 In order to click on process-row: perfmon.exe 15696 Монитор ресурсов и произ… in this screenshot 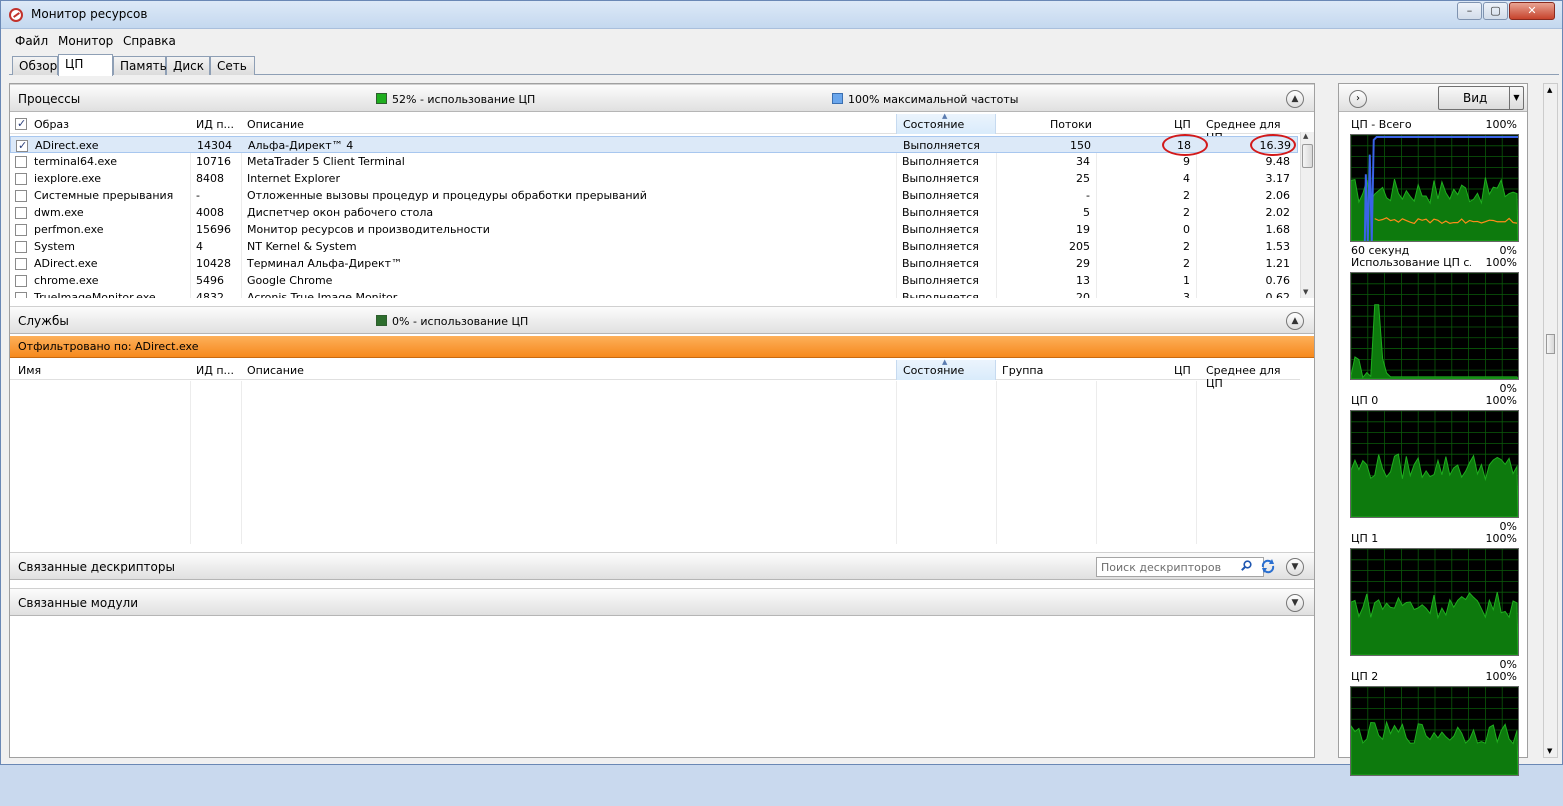, I will do `click(654, 229)`.